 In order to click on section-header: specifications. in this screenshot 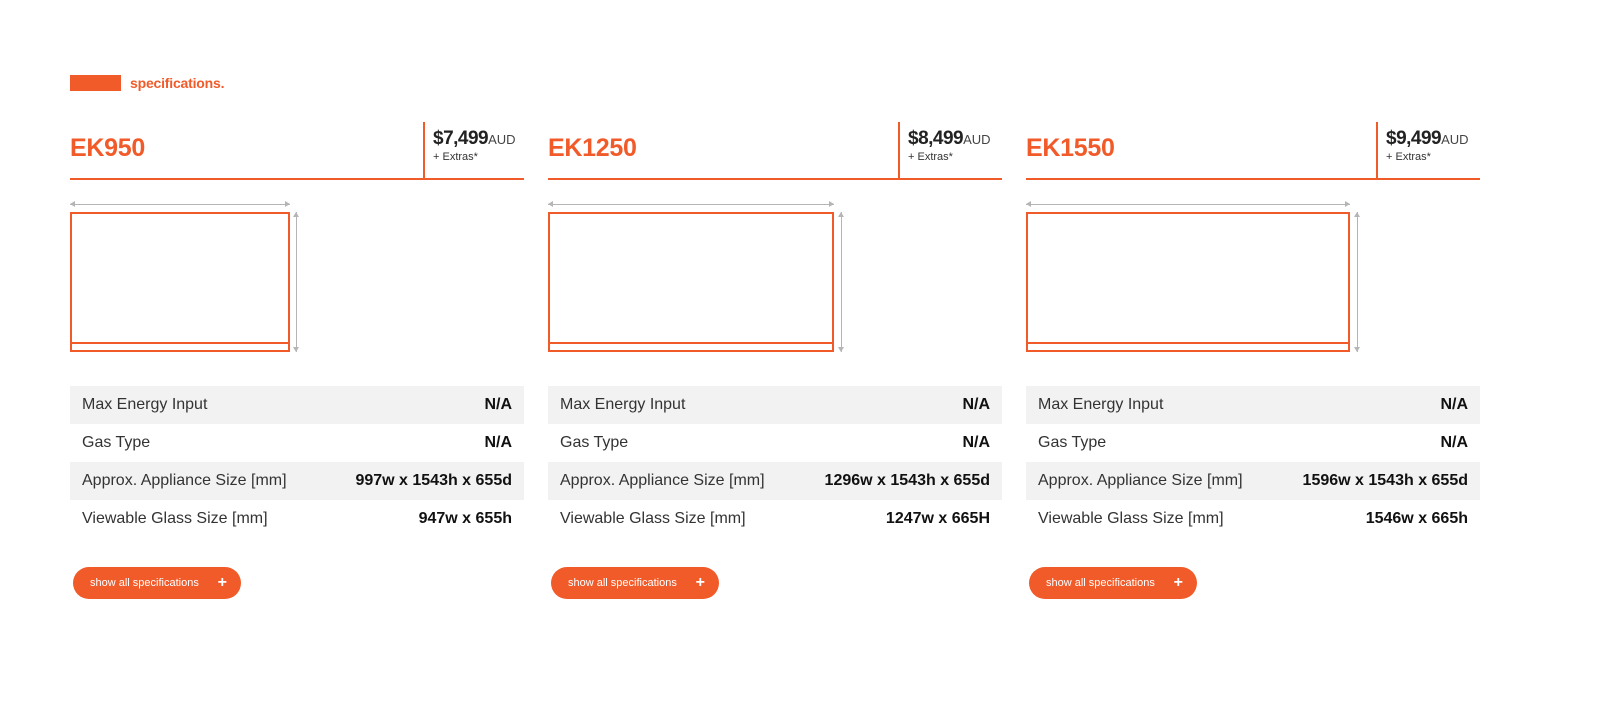, I will do `click(147, 83)`.